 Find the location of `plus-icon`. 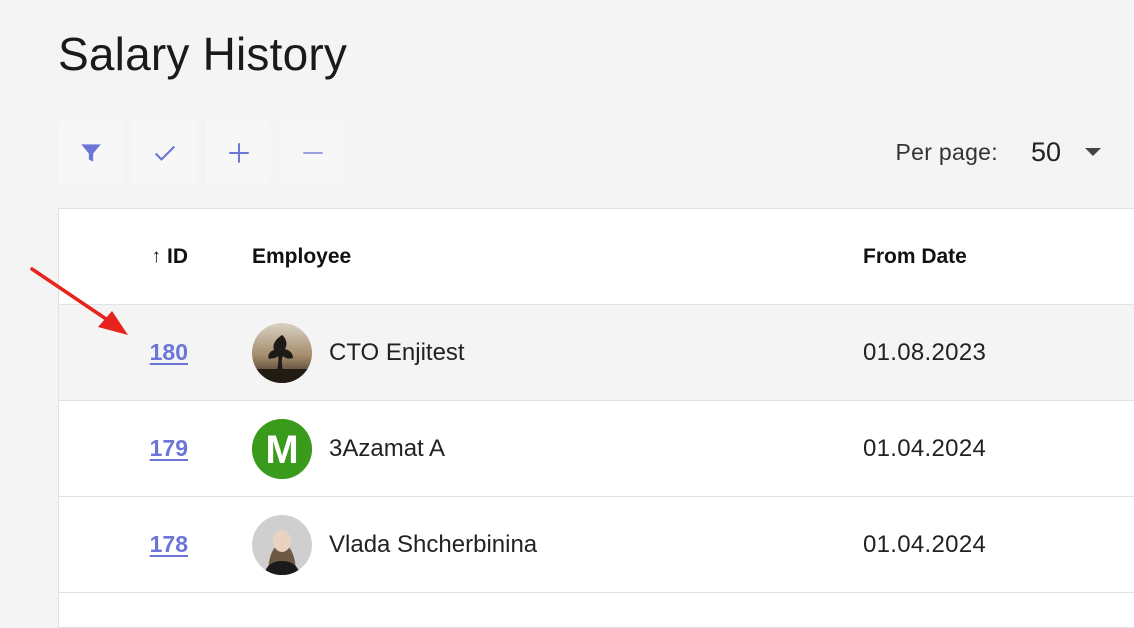

plus-icon is located at coordinates (238, 152).